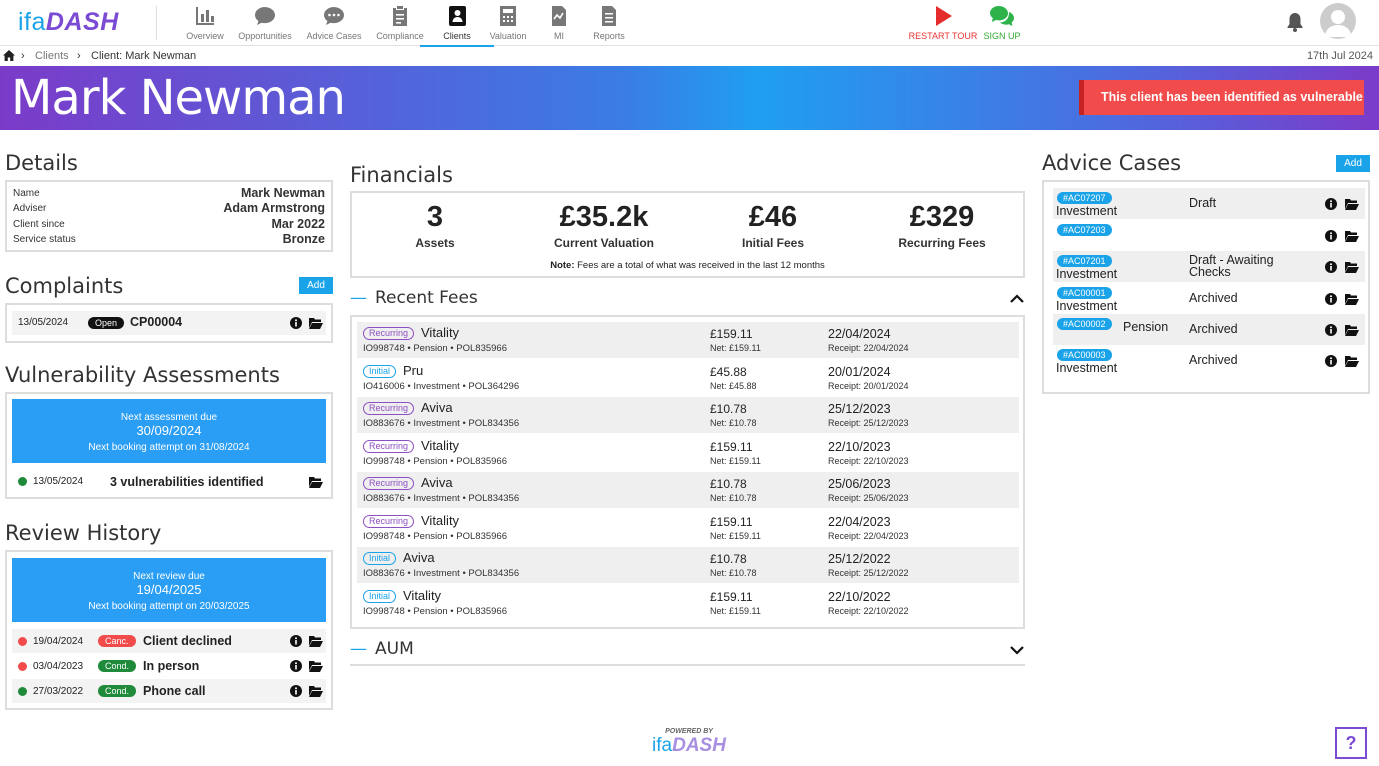  I want to click on review-type: Phone call, so click(174, 691).